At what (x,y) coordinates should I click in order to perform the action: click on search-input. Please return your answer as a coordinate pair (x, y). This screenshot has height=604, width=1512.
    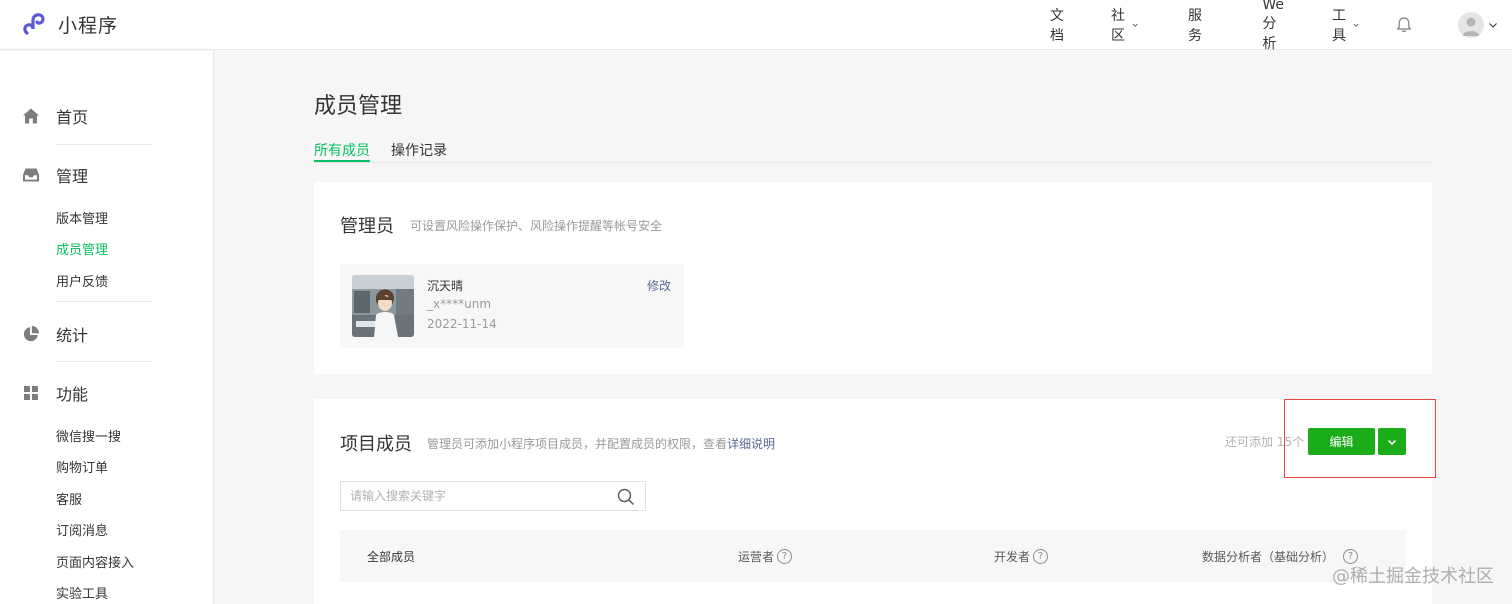
    Looking at the image, I should click on (466, 496).